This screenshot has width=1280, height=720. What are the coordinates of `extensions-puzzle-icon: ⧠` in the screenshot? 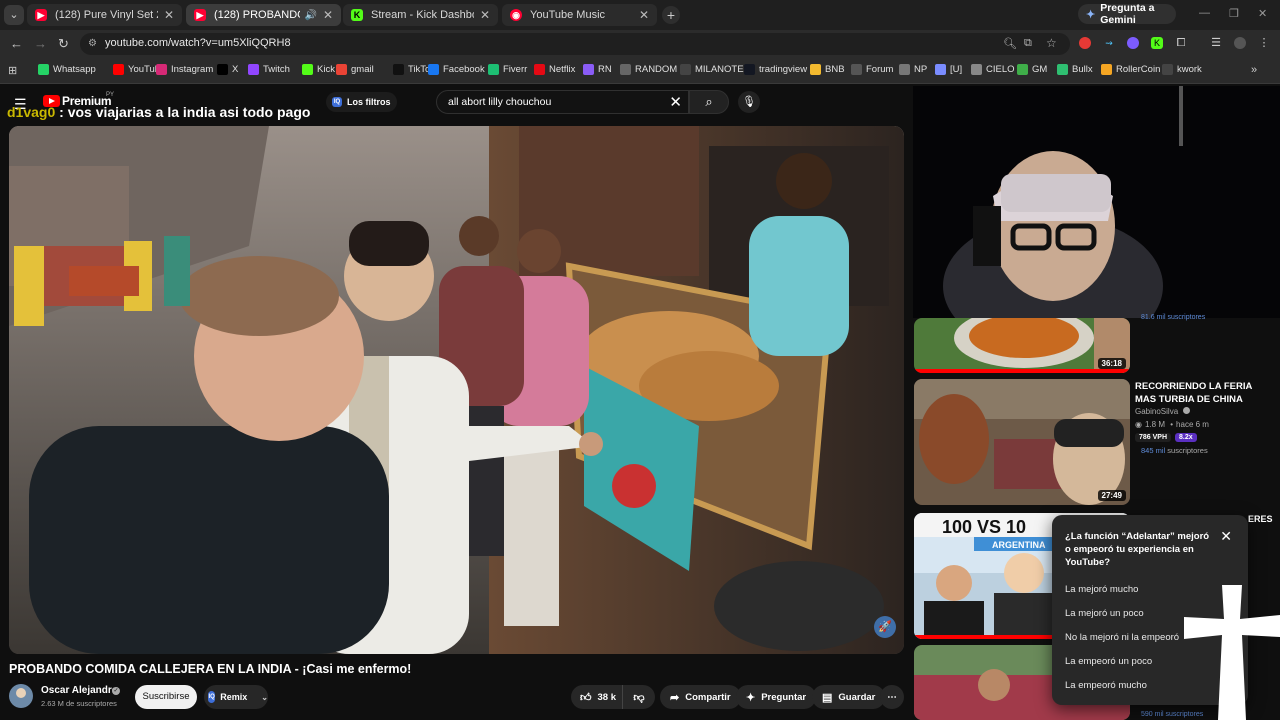 It's located at (1181, 43).